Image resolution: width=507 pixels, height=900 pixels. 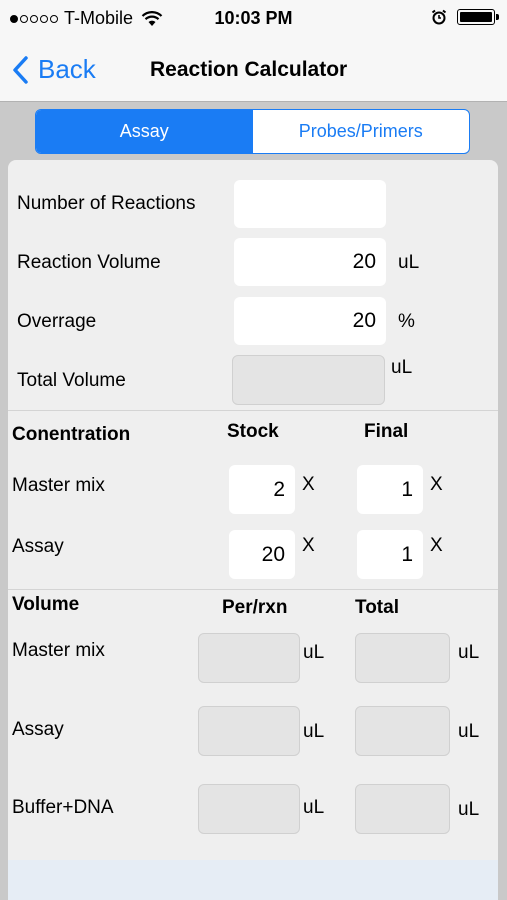 I want to click on segmented-control: Assay Probes/Primers, so click(x=252, y=131).